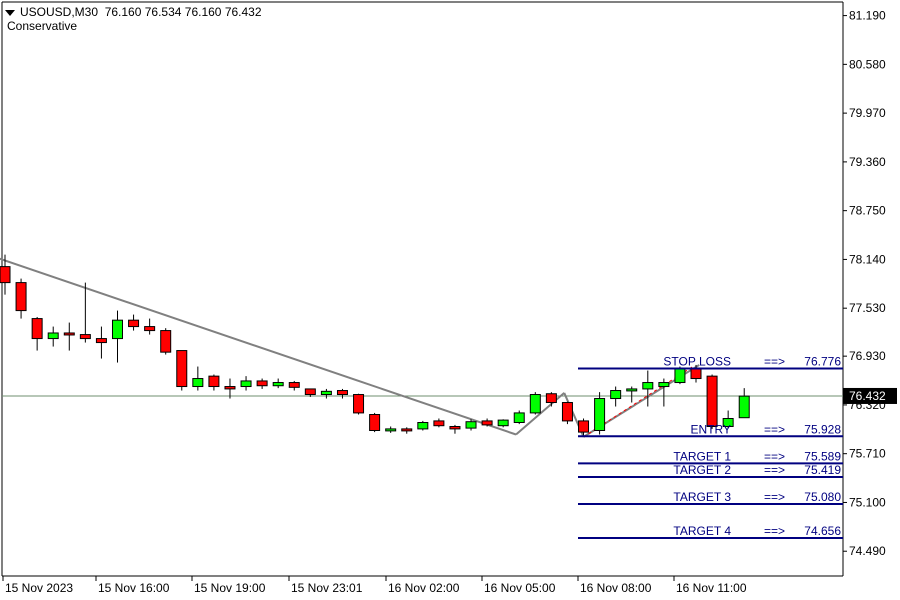 Image resolution: width=900 pixels, height=600 pixels. I want to click on trade-level: TARGET 1 ==> 75.589, so click(710, 457).